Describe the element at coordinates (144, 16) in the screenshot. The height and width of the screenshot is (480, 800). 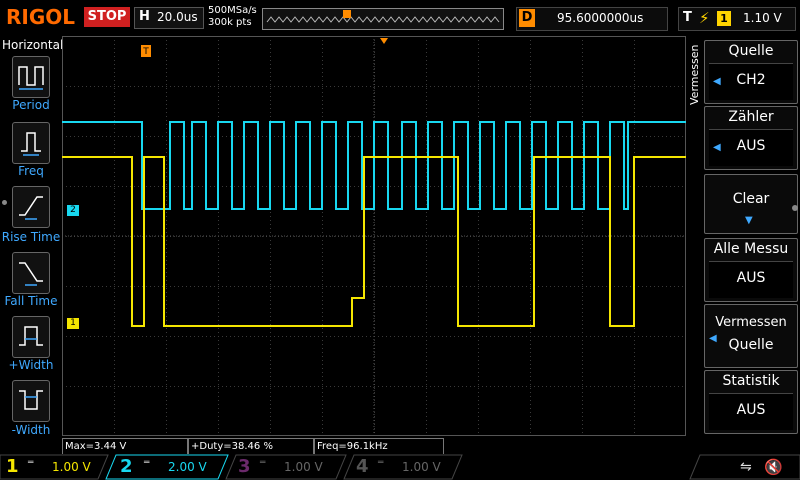
I see `timebase-label: H` at that location.